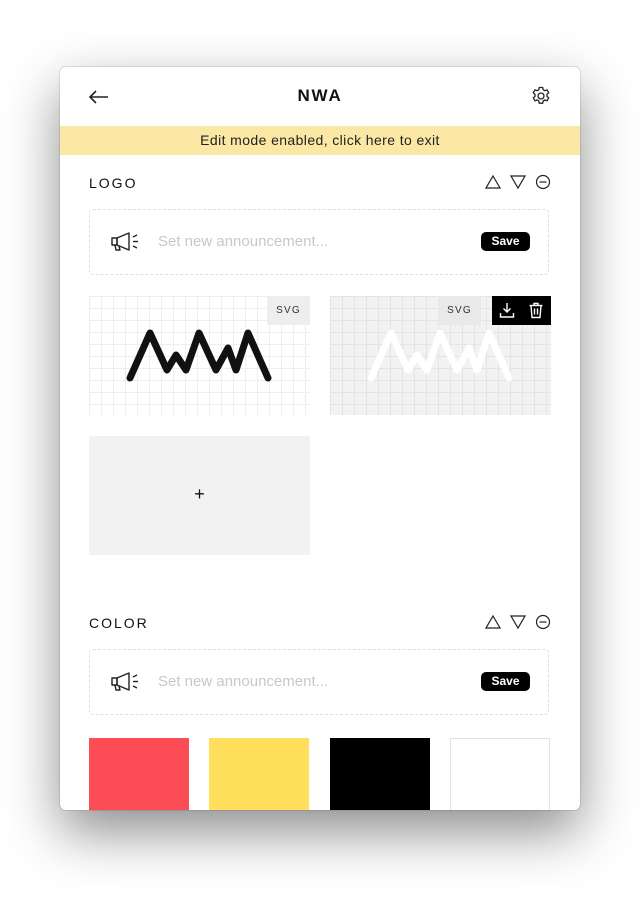  I want to click on plus-icon: +, so click(199, 494).